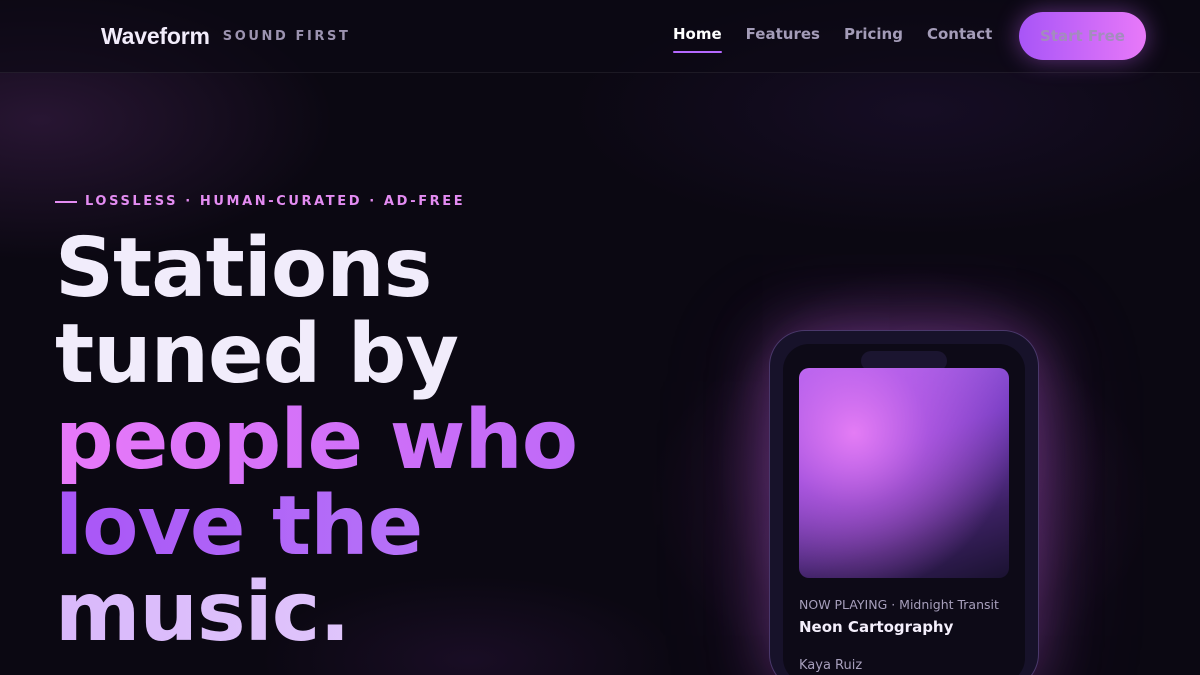  I want to click on eyebrow-divider, so click(66, 201).